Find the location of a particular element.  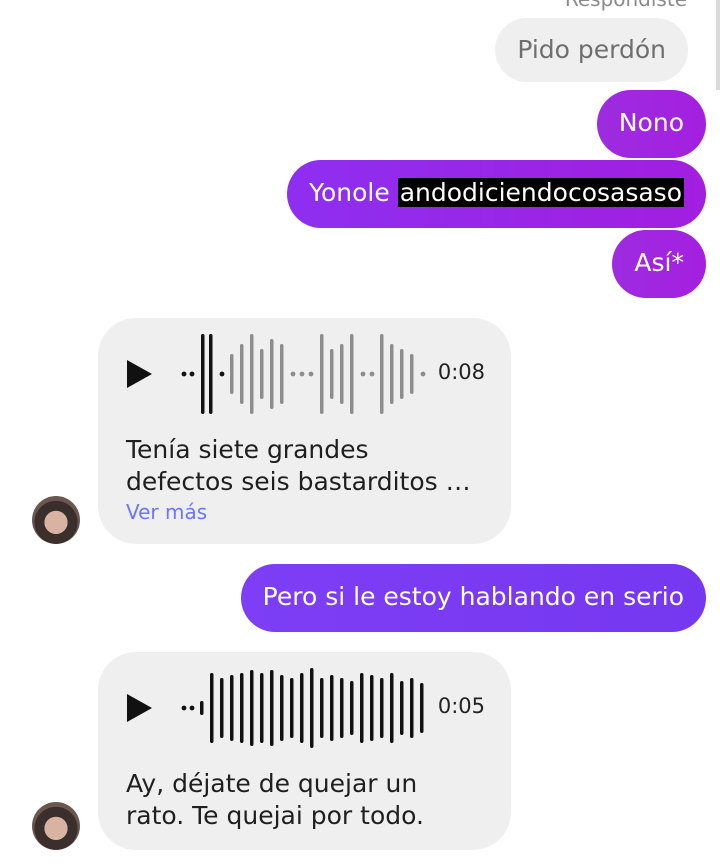

message-text: Pero si le estoy hablando en serio is located at coordinates (473, 596).